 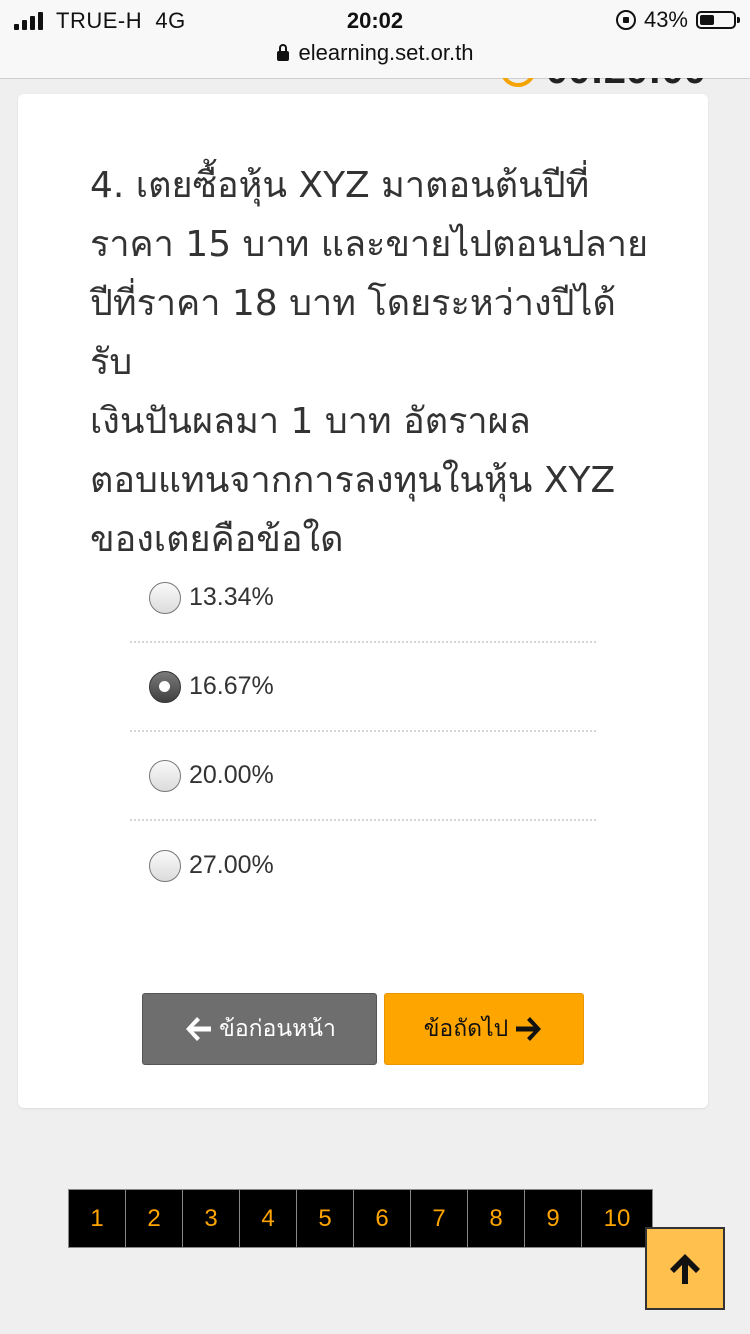 I want to click on option-label: 16.67%, so click(x=231, y=686).